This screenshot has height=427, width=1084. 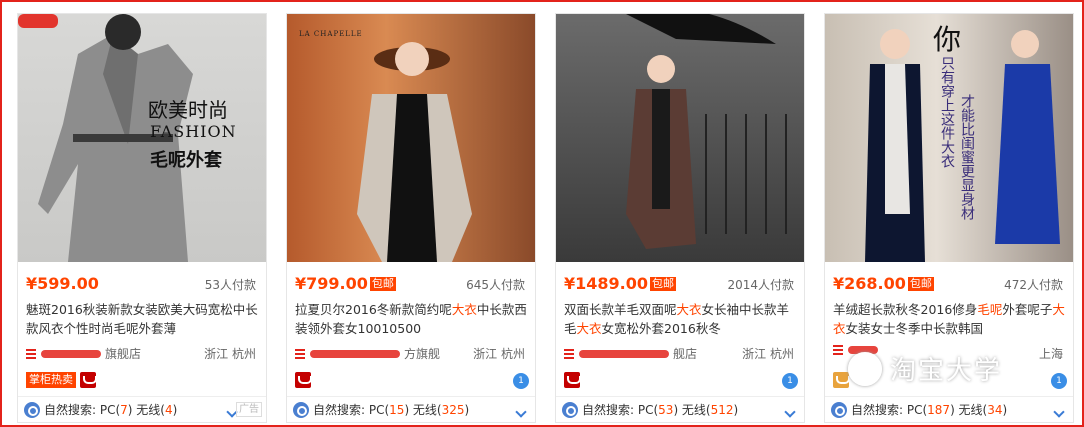 I want to click on image-caption-3: 才能比闺蜜更显身材, so click(x=967, y=157).